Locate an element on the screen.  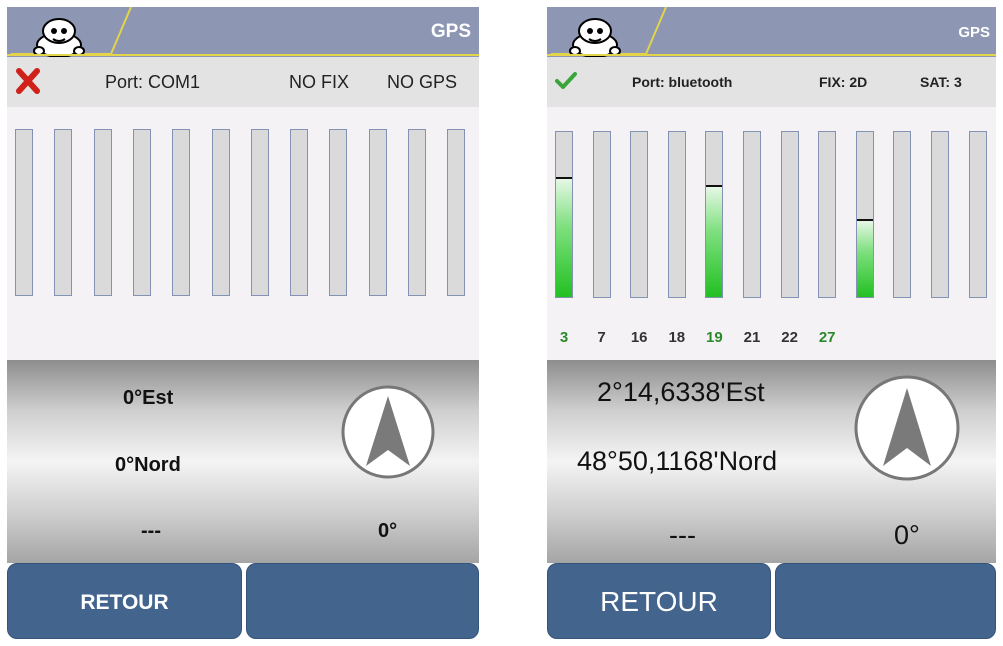
fix-status: FIX: 2D is located at coordinates (843, 82).